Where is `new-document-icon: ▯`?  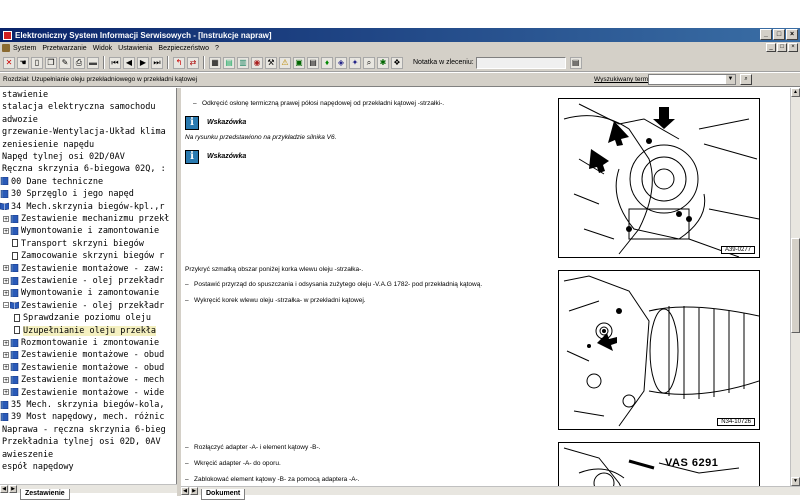 new-document-icon: ▯ is located at coordinates (37, 62).